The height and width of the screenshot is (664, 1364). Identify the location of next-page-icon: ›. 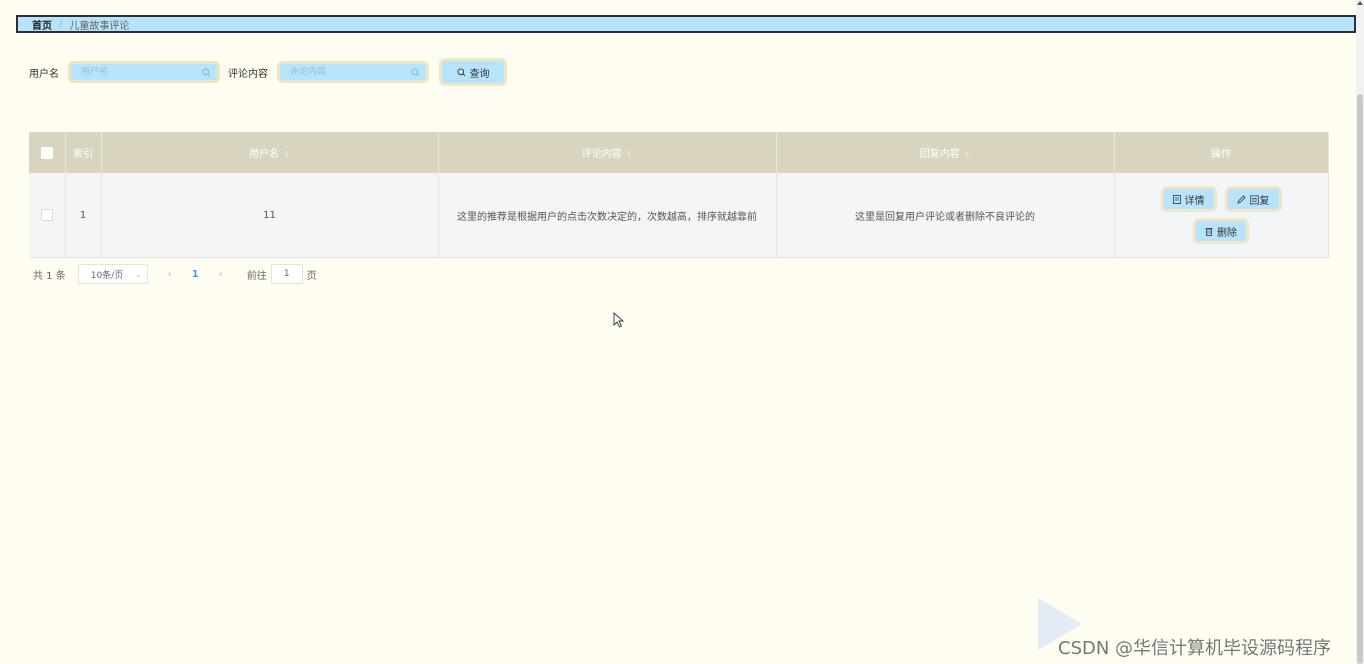
(221, 274).